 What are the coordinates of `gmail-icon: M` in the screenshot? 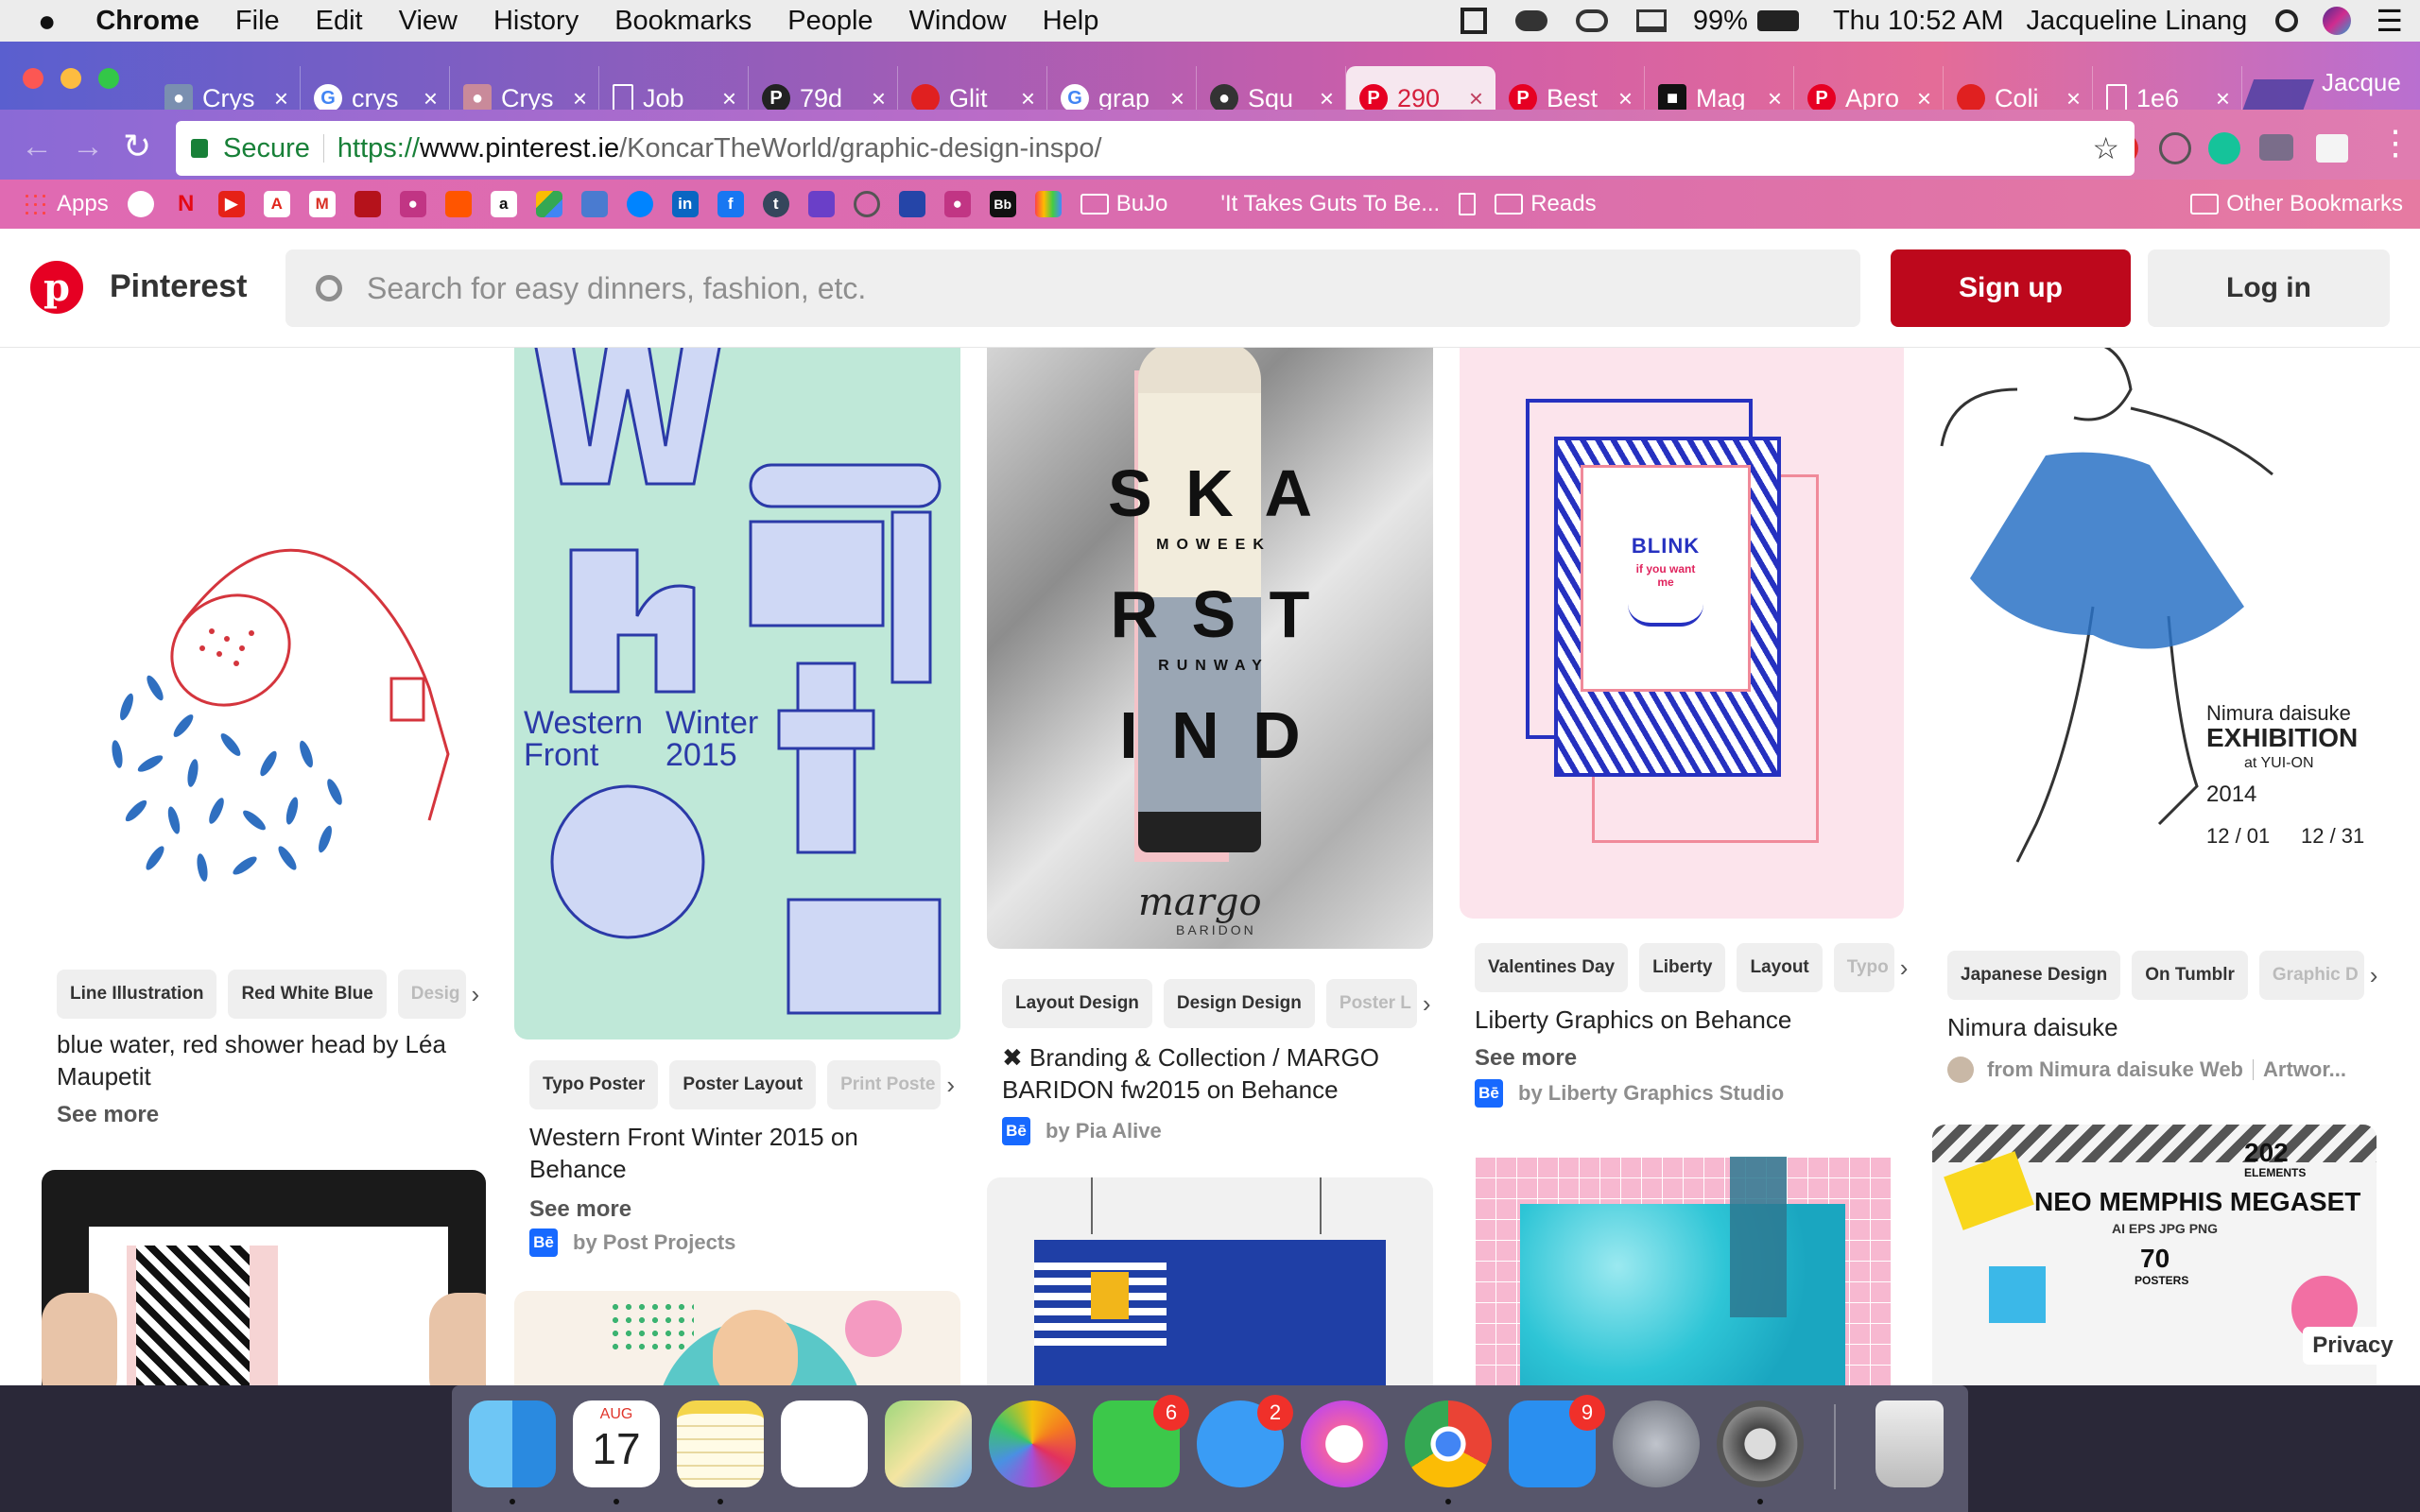 It's located at (322, 204).